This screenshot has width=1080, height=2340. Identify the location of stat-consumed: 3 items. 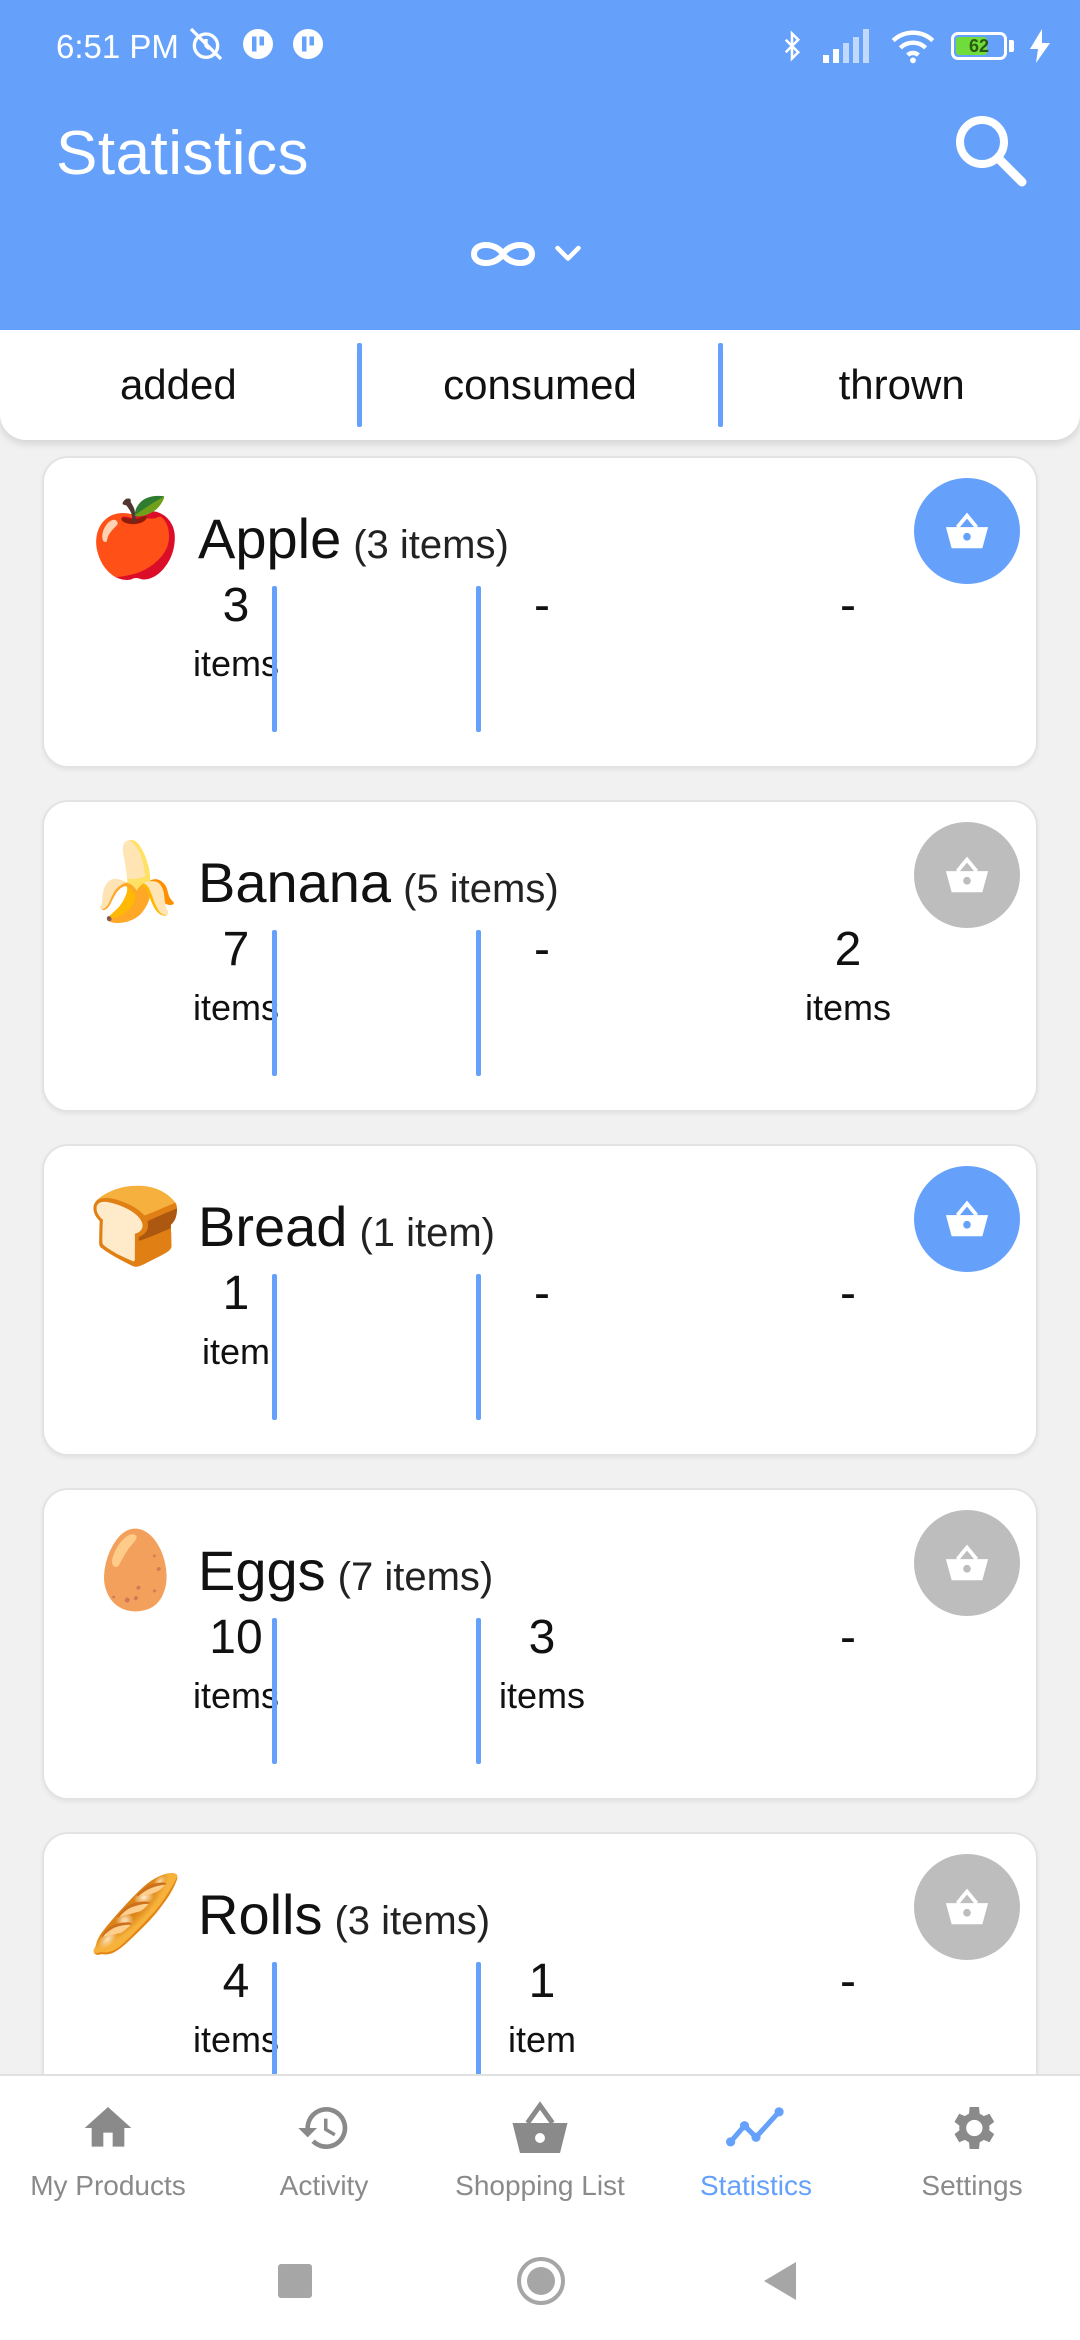
(541, 1663).